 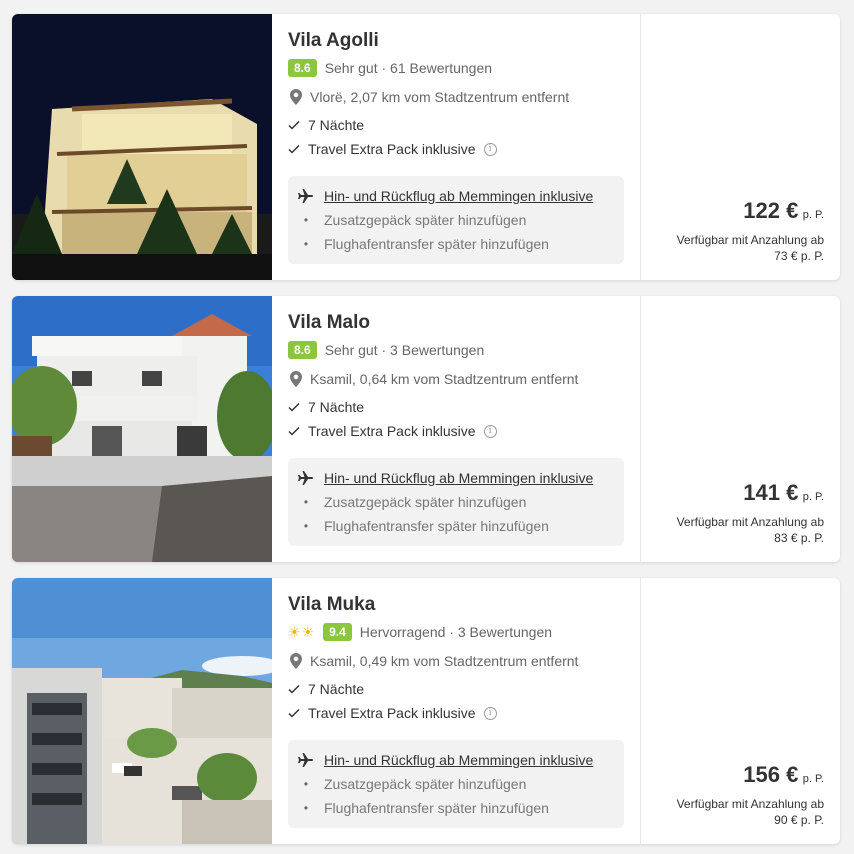 What do you see at coordinates (799, 820) in the screenshot?
I see `deposit-amount: 90 € p. P.` at bounding box center [799, 820].